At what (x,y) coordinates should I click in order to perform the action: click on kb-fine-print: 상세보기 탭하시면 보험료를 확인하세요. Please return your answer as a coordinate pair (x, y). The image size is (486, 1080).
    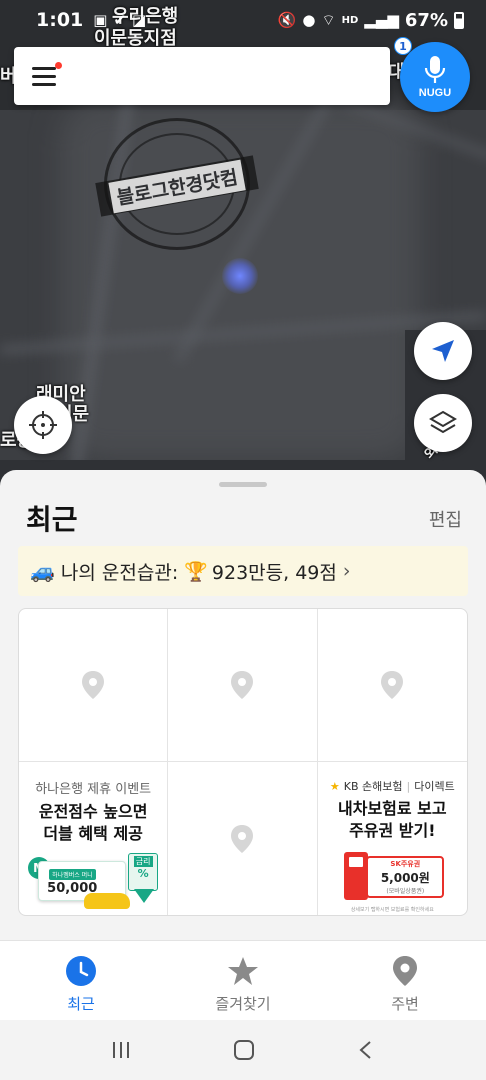
    Looking at the image, I should click on (392, 910).